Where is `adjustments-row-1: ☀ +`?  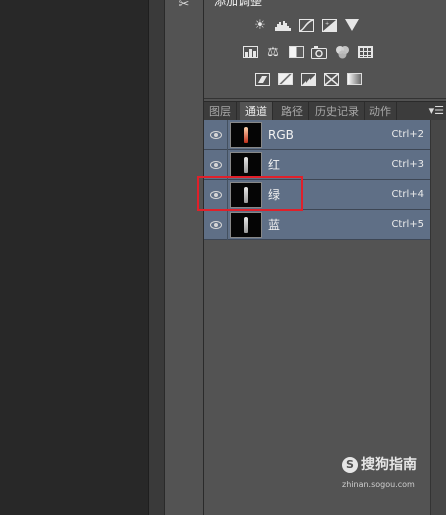 adjustments-row-1: ☀ + is located at coordinates (306, 25).